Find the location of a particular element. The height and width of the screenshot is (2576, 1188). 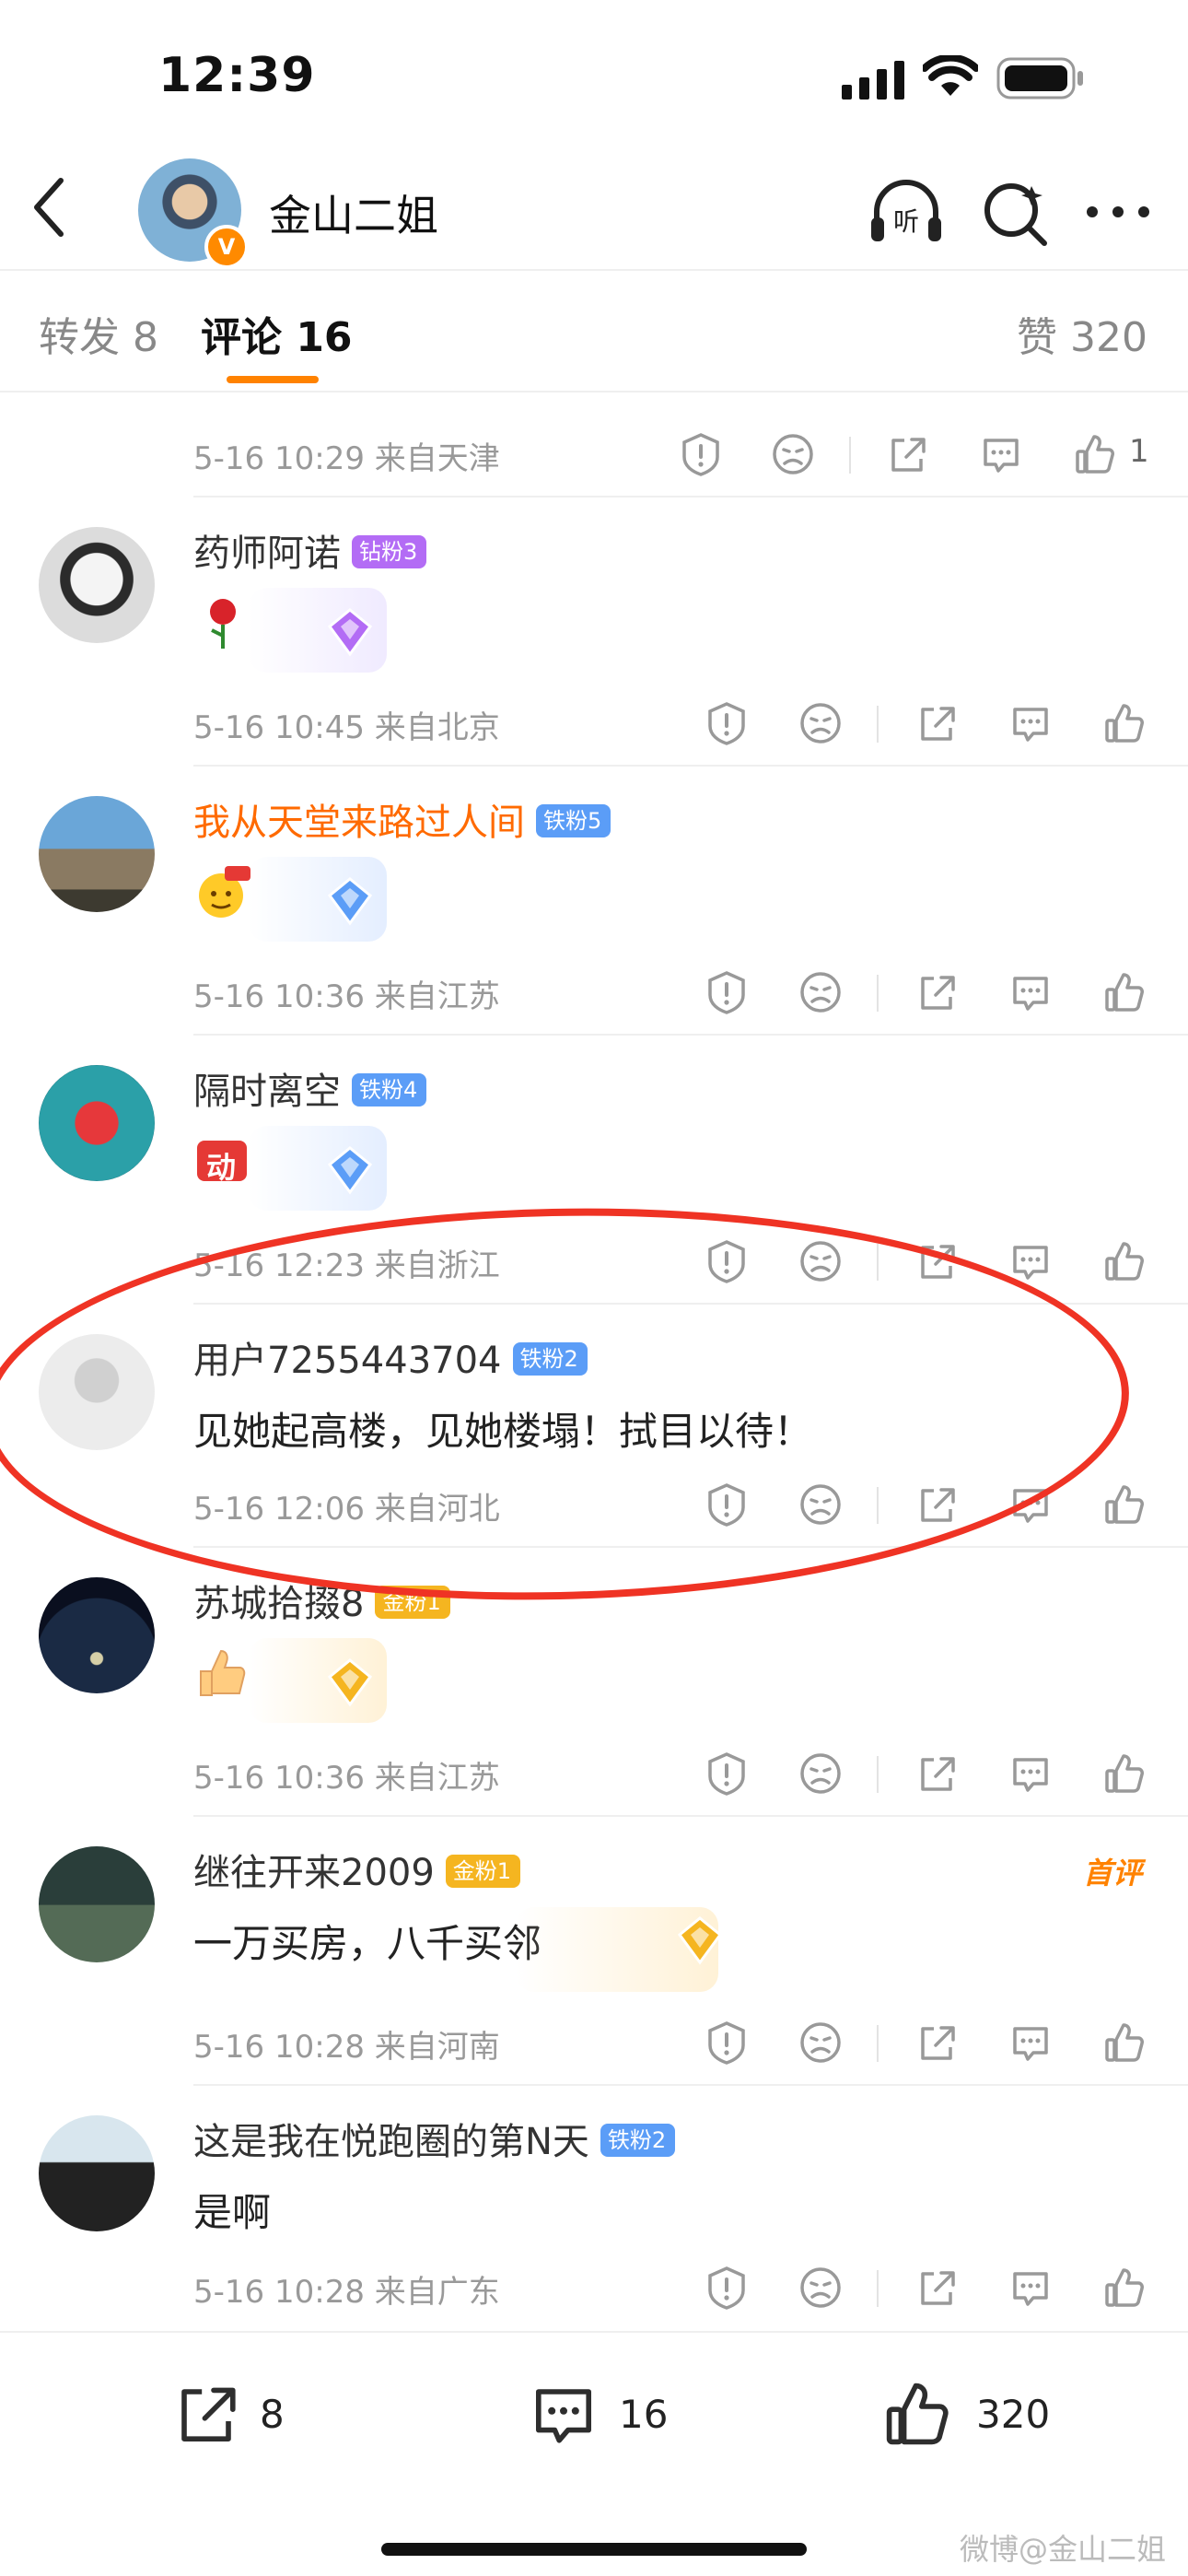

move-sticker-icon: 动 is located at coordinates (222, 1160).